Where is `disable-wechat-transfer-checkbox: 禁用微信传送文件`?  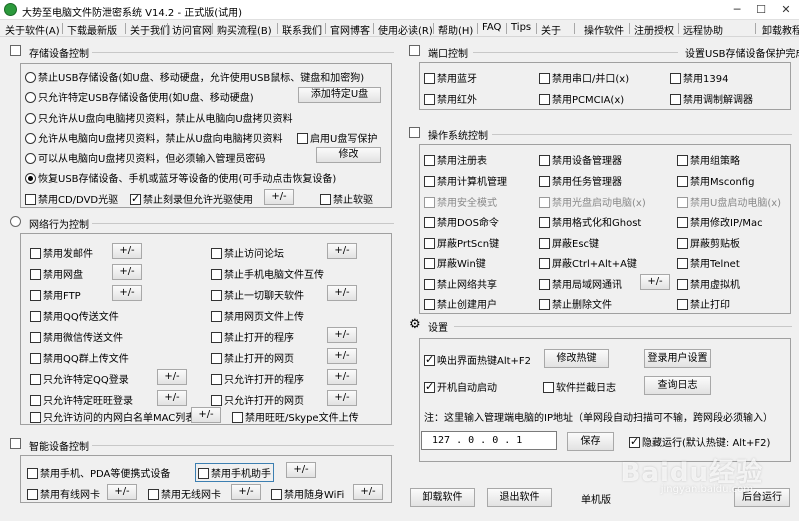 disable-wechat-transfer-checkbox: 禁用微信传送文件 is located at coordinates (76, 336).